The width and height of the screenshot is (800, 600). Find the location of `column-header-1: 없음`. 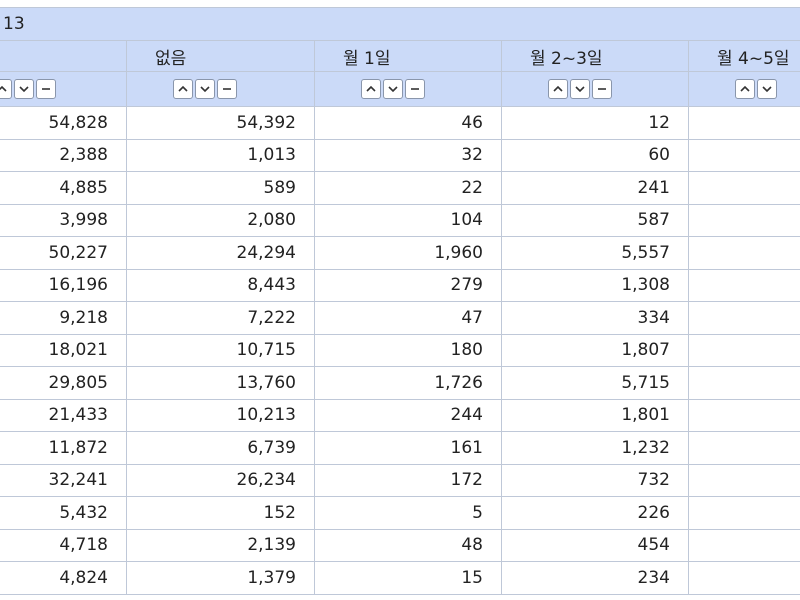

column-header-1: 없음 is located at coordinates (220, 56).